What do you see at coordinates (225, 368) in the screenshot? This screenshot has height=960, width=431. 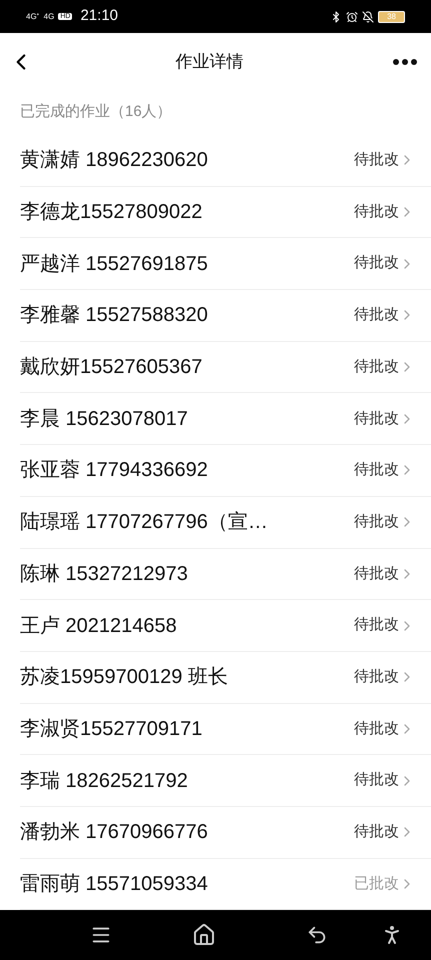 I see `student-row: 戴欣妍15527605367 待批改` at bounding box center [225, 368].